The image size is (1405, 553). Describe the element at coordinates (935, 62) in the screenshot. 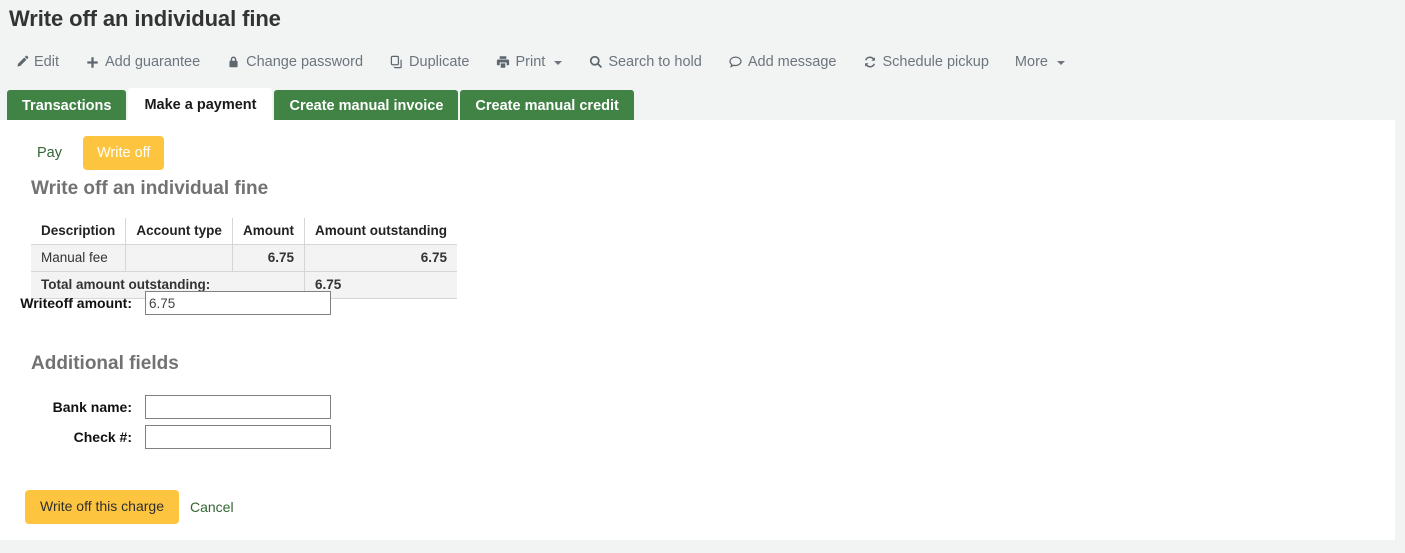

I see `toolbar-schedule-pickup-label: Schedule pickup` at that location.